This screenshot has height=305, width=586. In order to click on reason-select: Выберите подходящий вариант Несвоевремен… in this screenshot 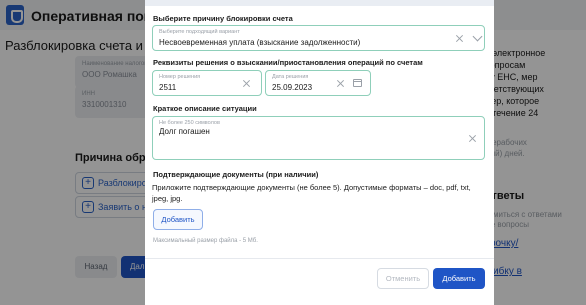, I will do `click(318, 38)`.